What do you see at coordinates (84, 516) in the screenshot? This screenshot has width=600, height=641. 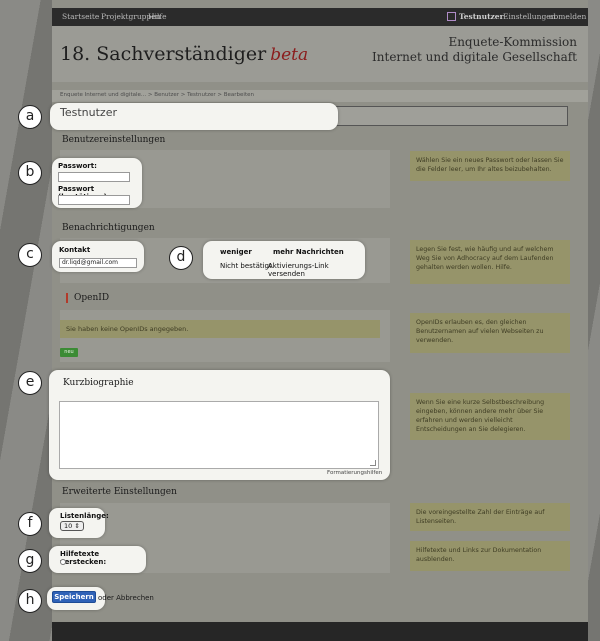 I see `list-length-label: Listenlänge:` at bounding box center [84, 516].